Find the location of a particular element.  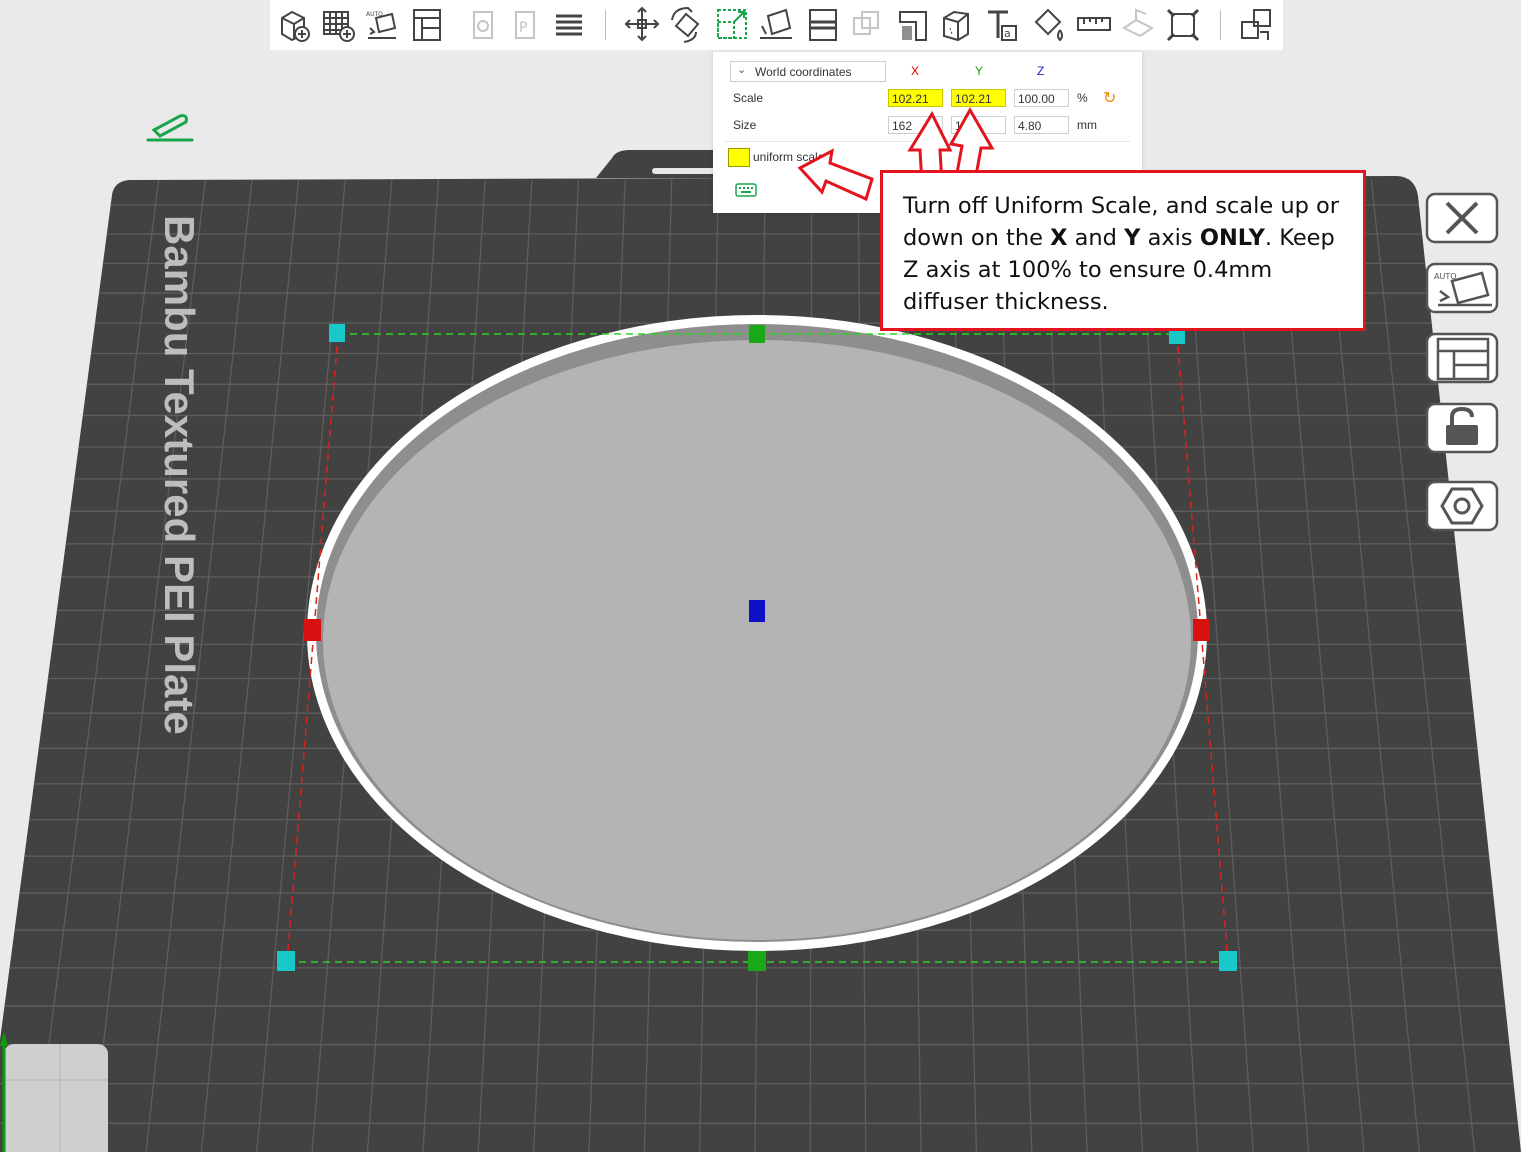

color-paint-button is located at coordinates (1048, 25).